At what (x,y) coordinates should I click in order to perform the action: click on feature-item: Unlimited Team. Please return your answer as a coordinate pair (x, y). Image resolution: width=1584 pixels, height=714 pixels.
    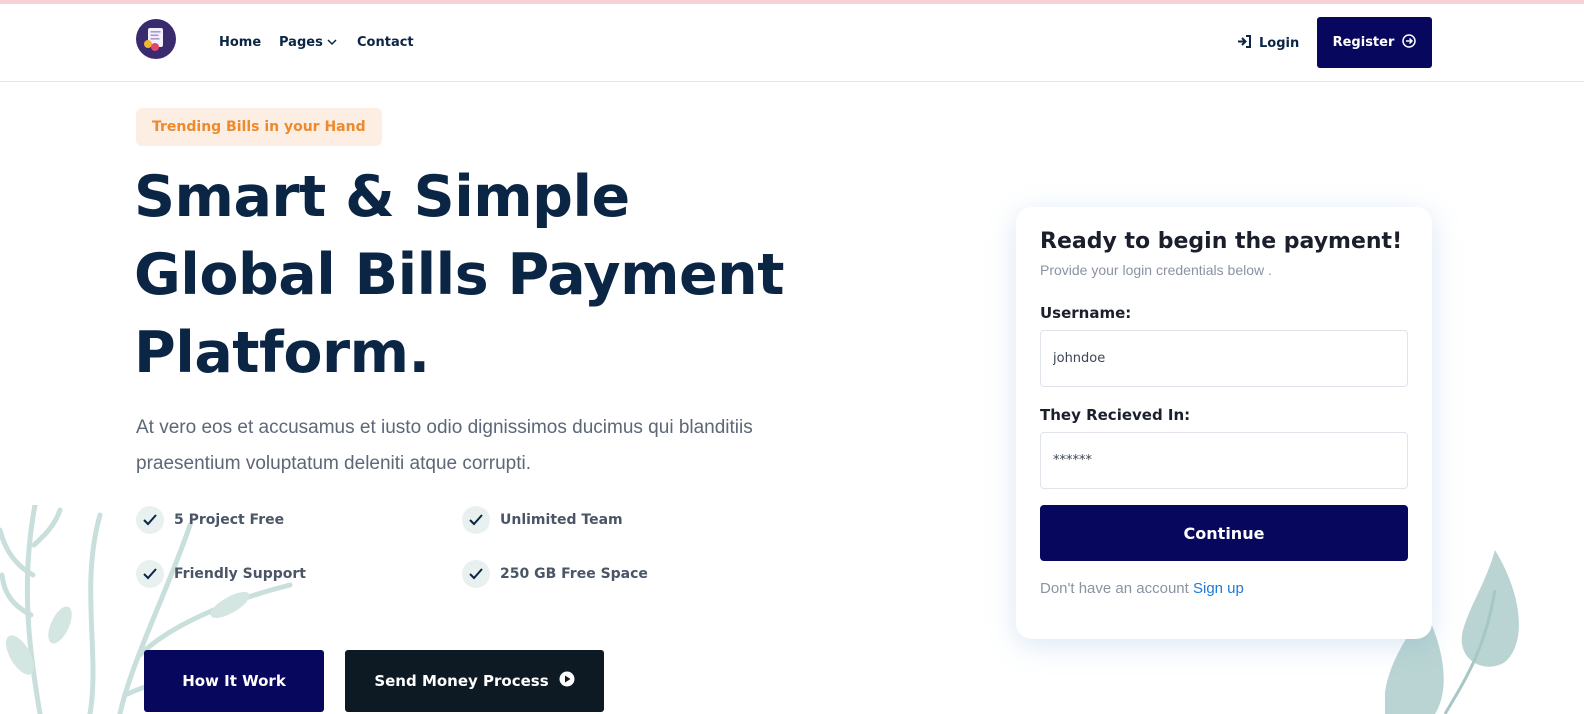
    Looking at the image, I should click on (542, 520).